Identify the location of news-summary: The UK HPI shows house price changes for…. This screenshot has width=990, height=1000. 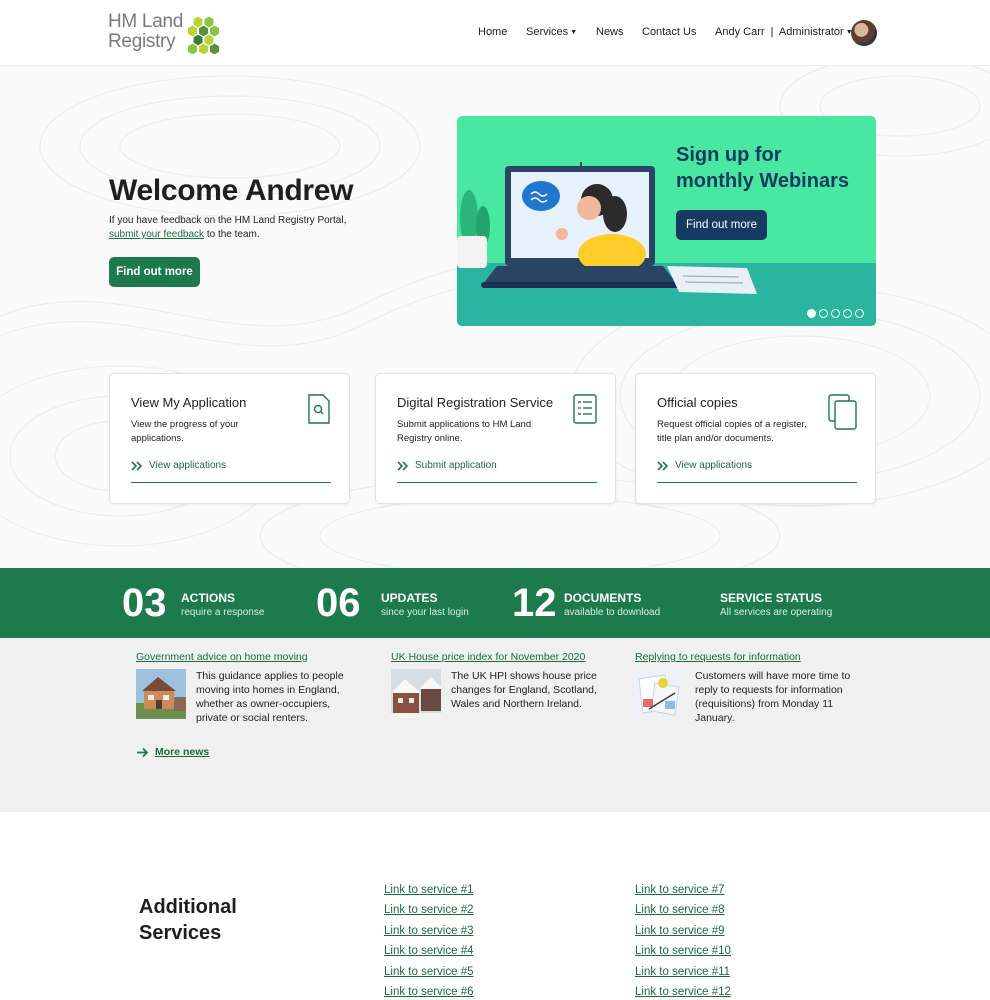
(524, 690).